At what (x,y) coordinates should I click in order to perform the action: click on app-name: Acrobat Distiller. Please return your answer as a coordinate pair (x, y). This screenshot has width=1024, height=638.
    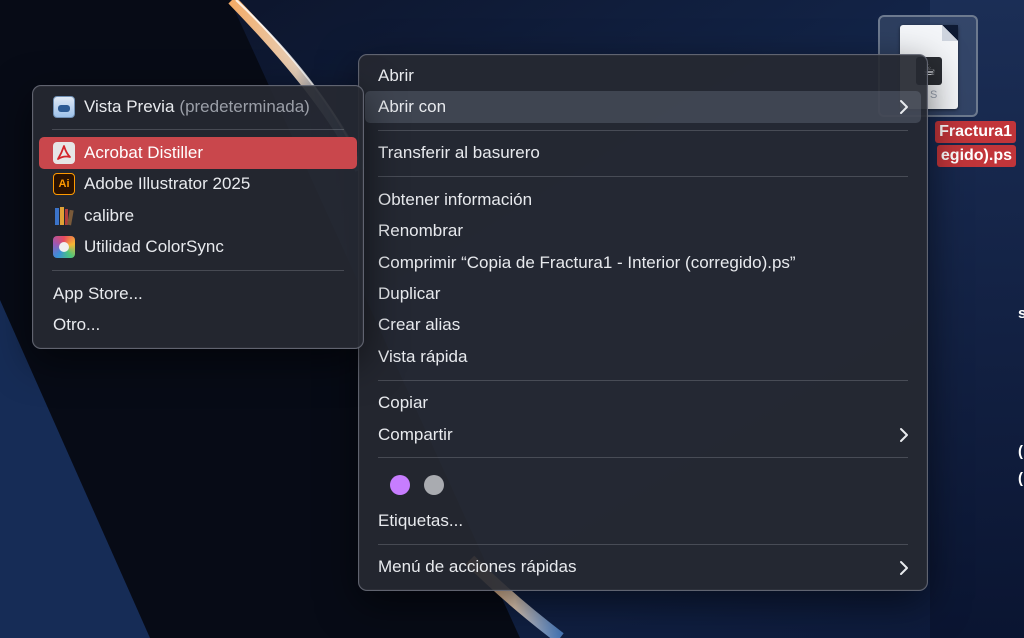
    Looking at the image, I should click on (144, 153).